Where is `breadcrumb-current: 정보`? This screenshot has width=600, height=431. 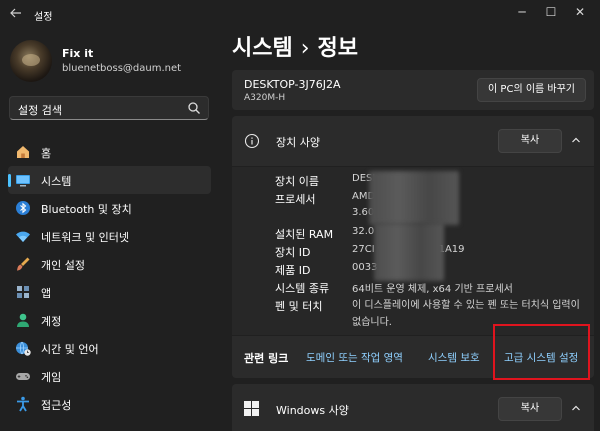 breadcrumb-current: 정보 is located at coordinates (338, 48).